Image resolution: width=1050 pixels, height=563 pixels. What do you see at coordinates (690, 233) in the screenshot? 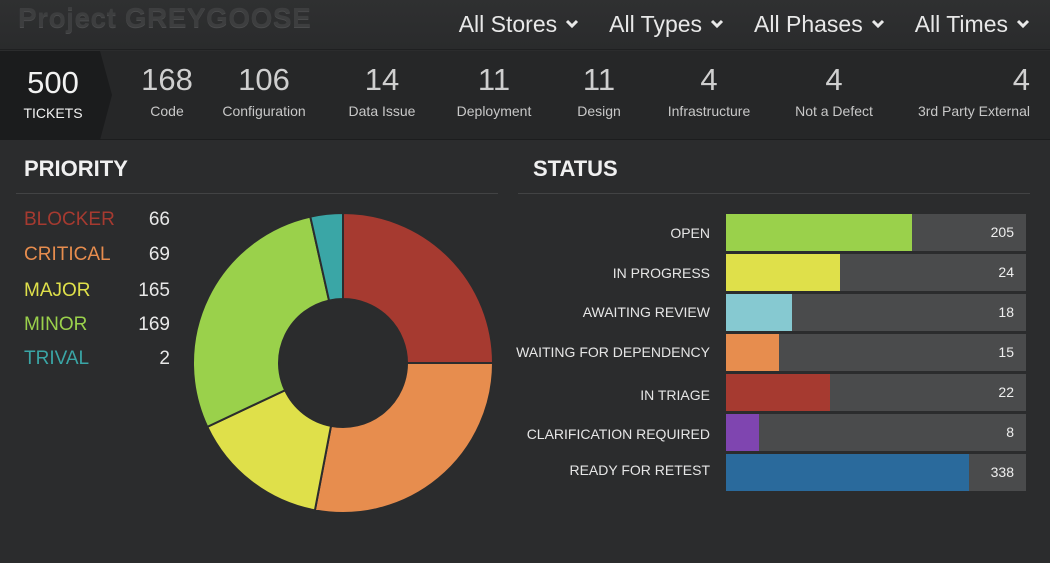
I see `status-label: OPEN` at bounding box center [690, 233].